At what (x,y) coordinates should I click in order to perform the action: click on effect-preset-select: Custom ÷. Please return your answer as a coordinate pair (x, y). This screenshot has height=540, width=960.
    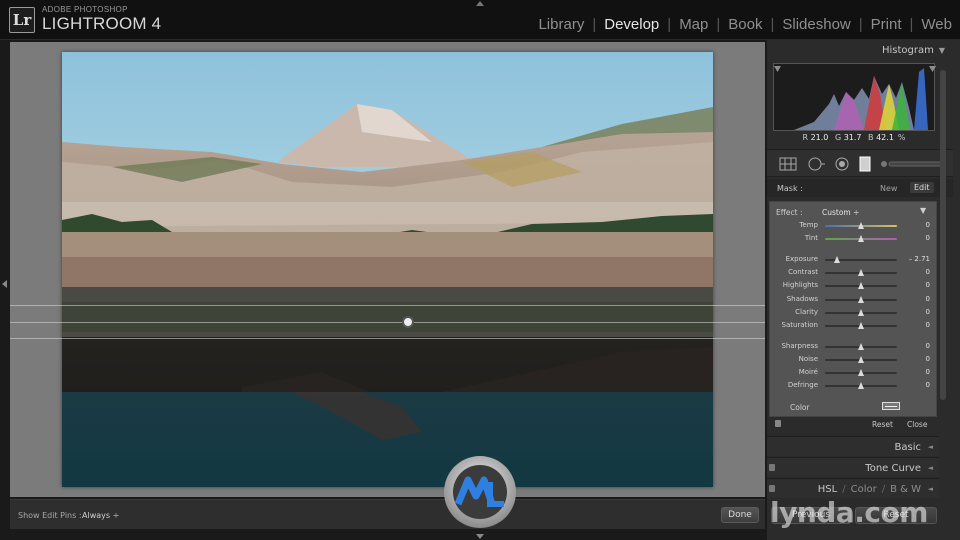
    Looking at the image, I should click on (840, 212).